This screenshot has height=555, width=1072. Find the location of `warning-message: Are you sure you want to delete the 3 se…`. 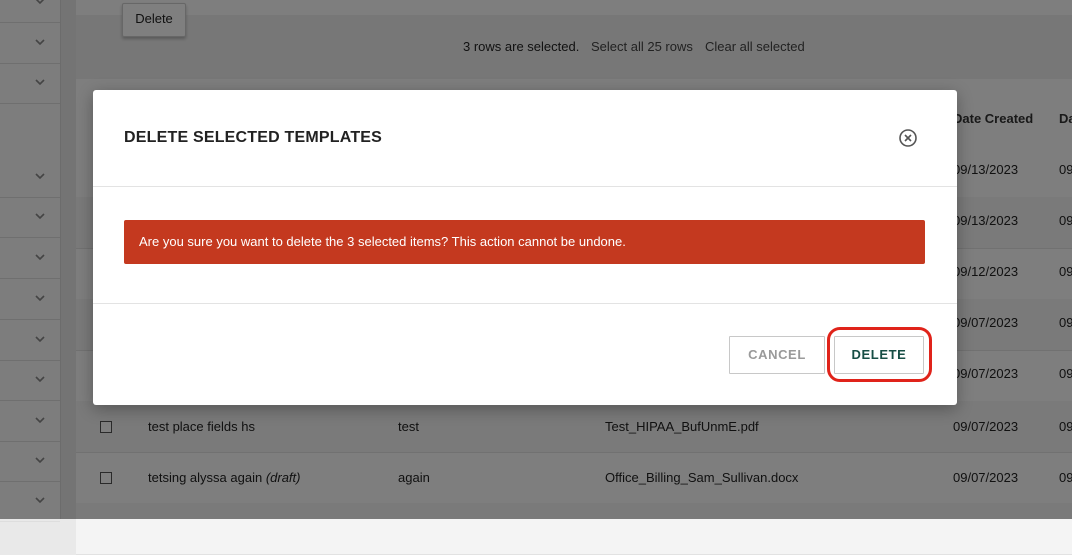

warning-message: Are you sure you want to delete the 3 se… is located at coordinates (382, 241).